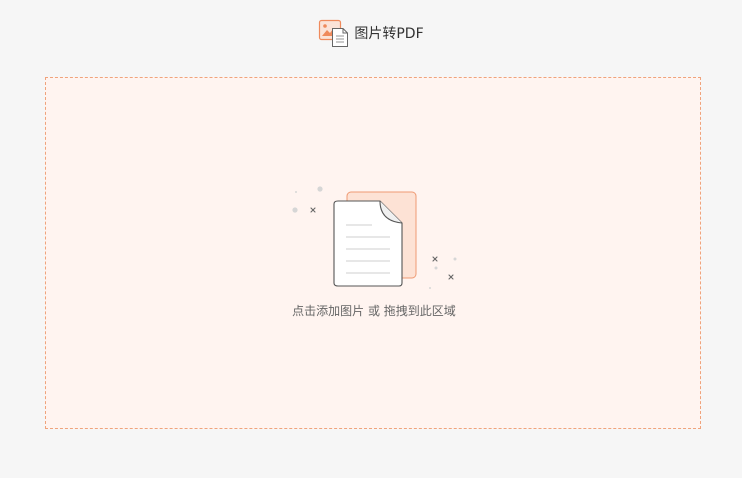  I want to click on drop-hint-text: 点击添加图片 或 拖拽到此区域, so click(374, 310).